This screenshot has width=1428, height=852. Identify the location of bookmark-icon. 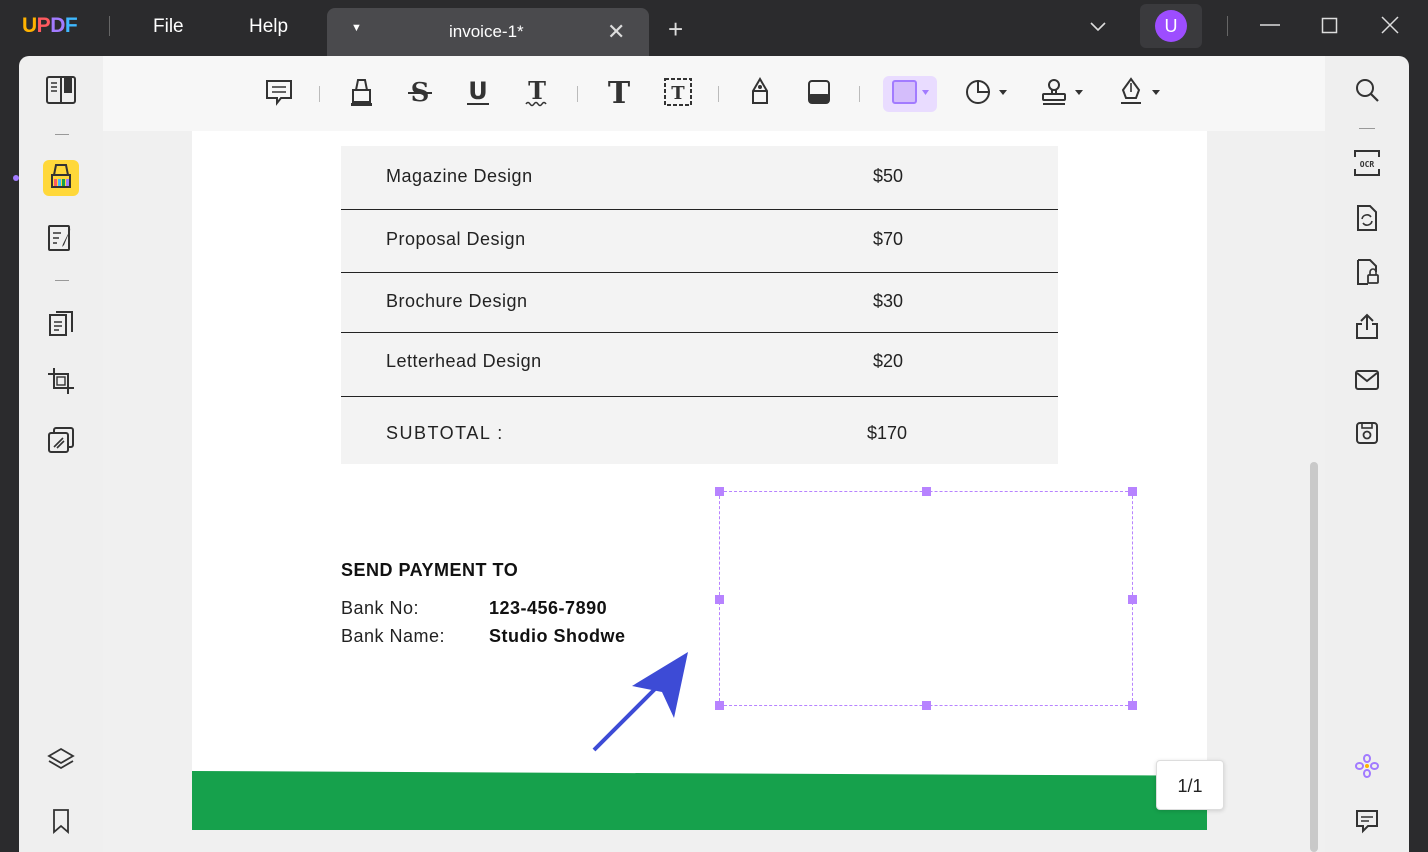
(61, 823).